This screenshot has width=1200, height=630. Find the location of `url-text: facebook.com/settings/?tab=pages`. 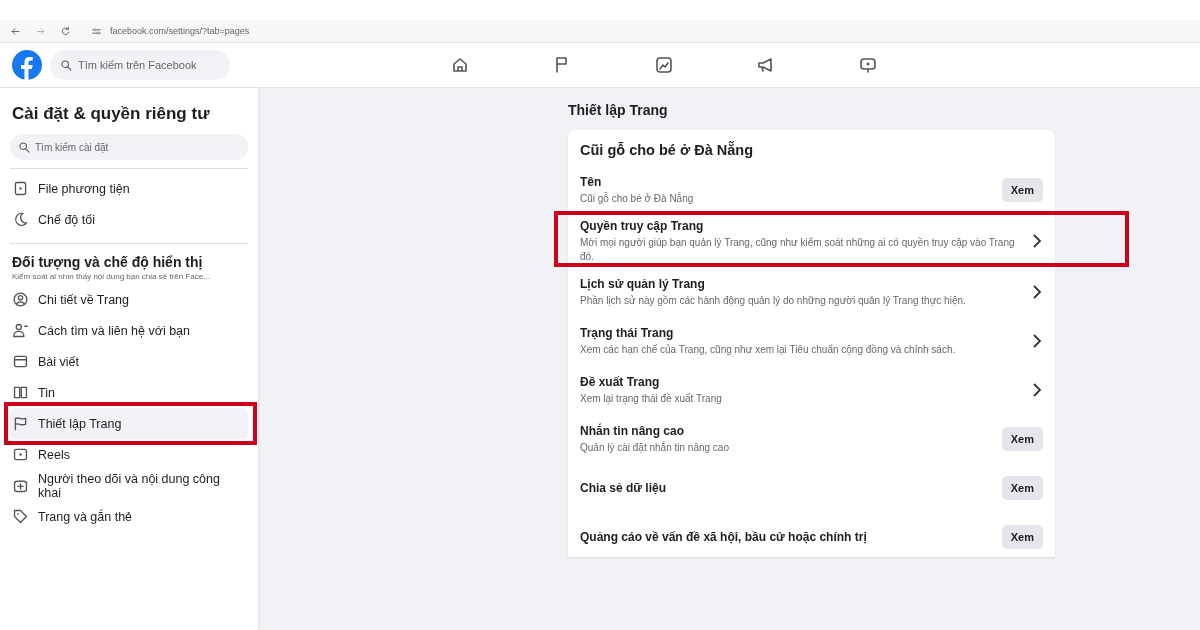

url-text: facebook.com/settings/?tab=pages is located at coordinates (180, 31).